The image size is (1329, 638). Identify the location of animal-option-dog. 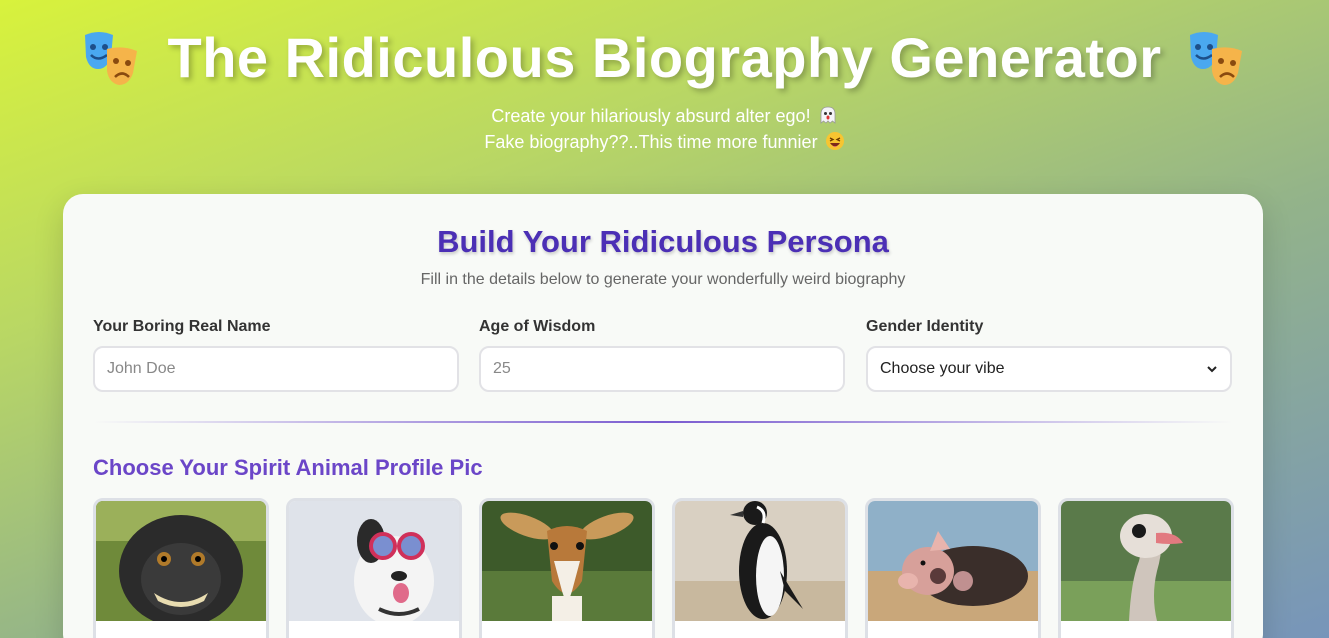
(374, 568).